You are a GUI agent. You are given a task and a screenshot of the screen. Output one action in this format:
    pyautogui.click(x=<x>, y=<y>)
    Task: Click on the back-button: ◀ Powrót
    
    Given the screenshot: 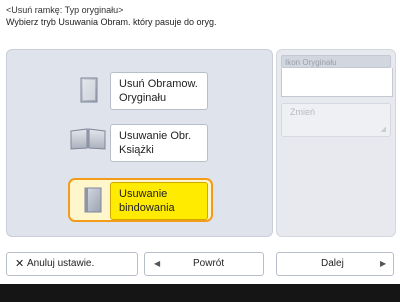 What is the action you would take?
    pyautogui.click(x=204, y=264)
    